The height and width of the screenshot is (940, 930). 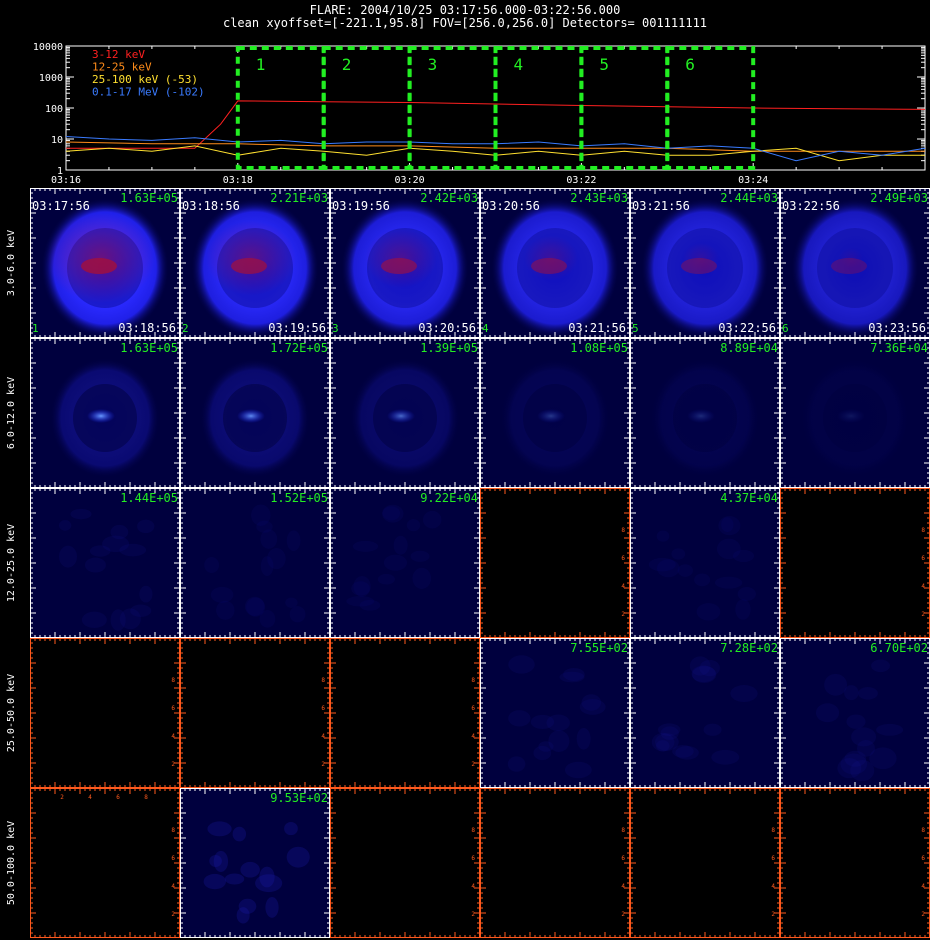 I want to click on x-tick-label: 03:20, so click(x=410, y=180).